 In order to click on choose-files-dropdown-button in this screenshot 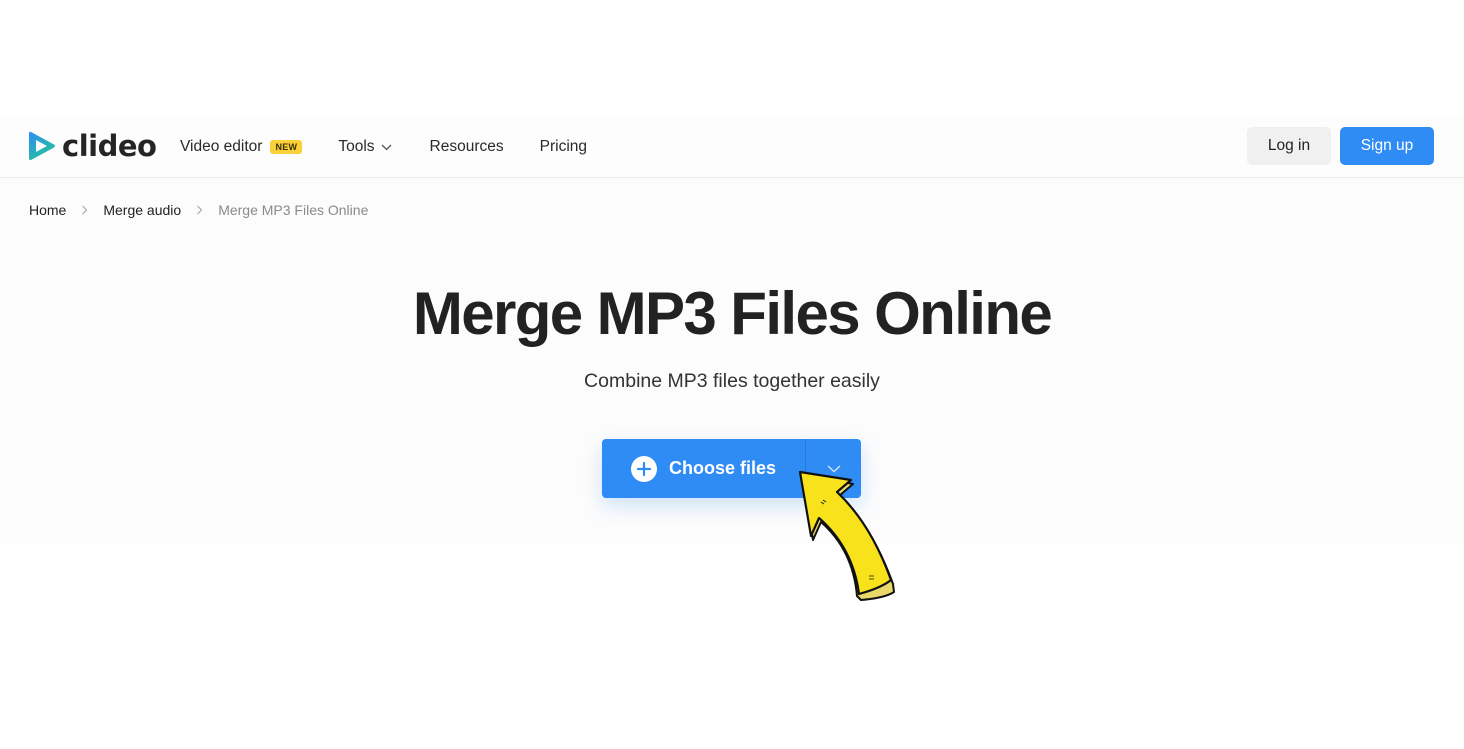, I will do `click(833, 468)`.